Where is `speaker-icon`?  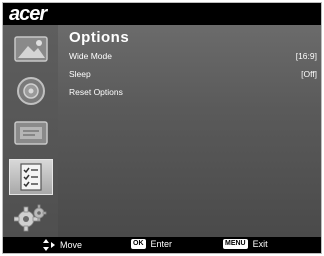 speaker-icon is located at coordinates (31, 91).